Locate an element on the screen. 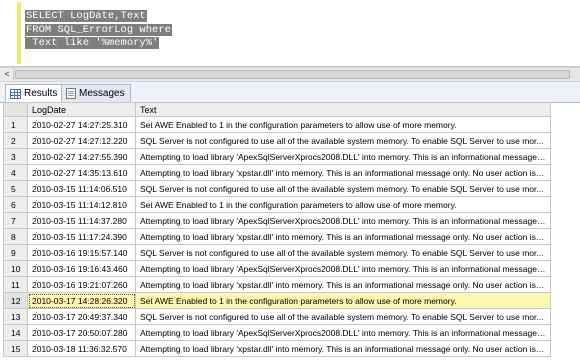 Image resolution: width=580 pixels, height=361 pixels. logdate-cell: 2010-03-16 19:15:57.140 is located at coordinates (81, 252).